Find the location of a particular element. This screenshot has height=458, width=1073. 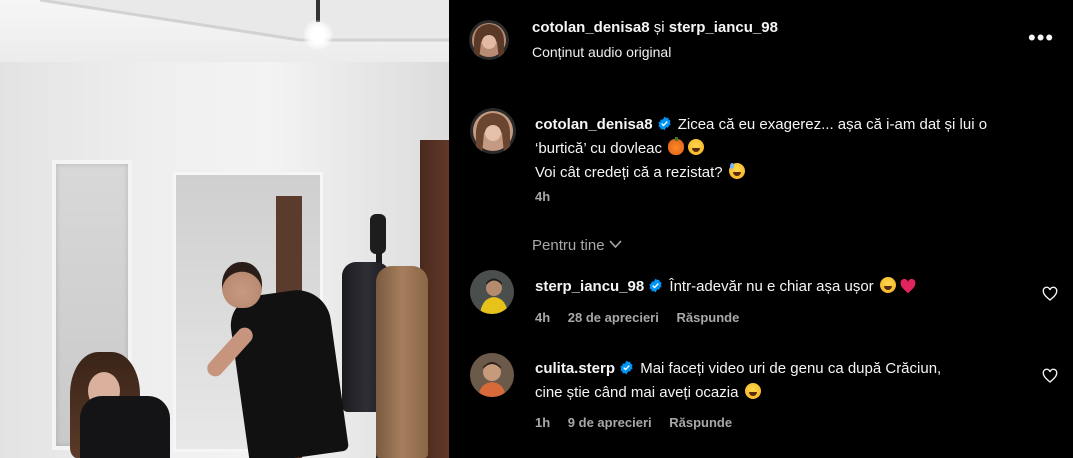

header-avatar-image is located at coordinates (489, 40).